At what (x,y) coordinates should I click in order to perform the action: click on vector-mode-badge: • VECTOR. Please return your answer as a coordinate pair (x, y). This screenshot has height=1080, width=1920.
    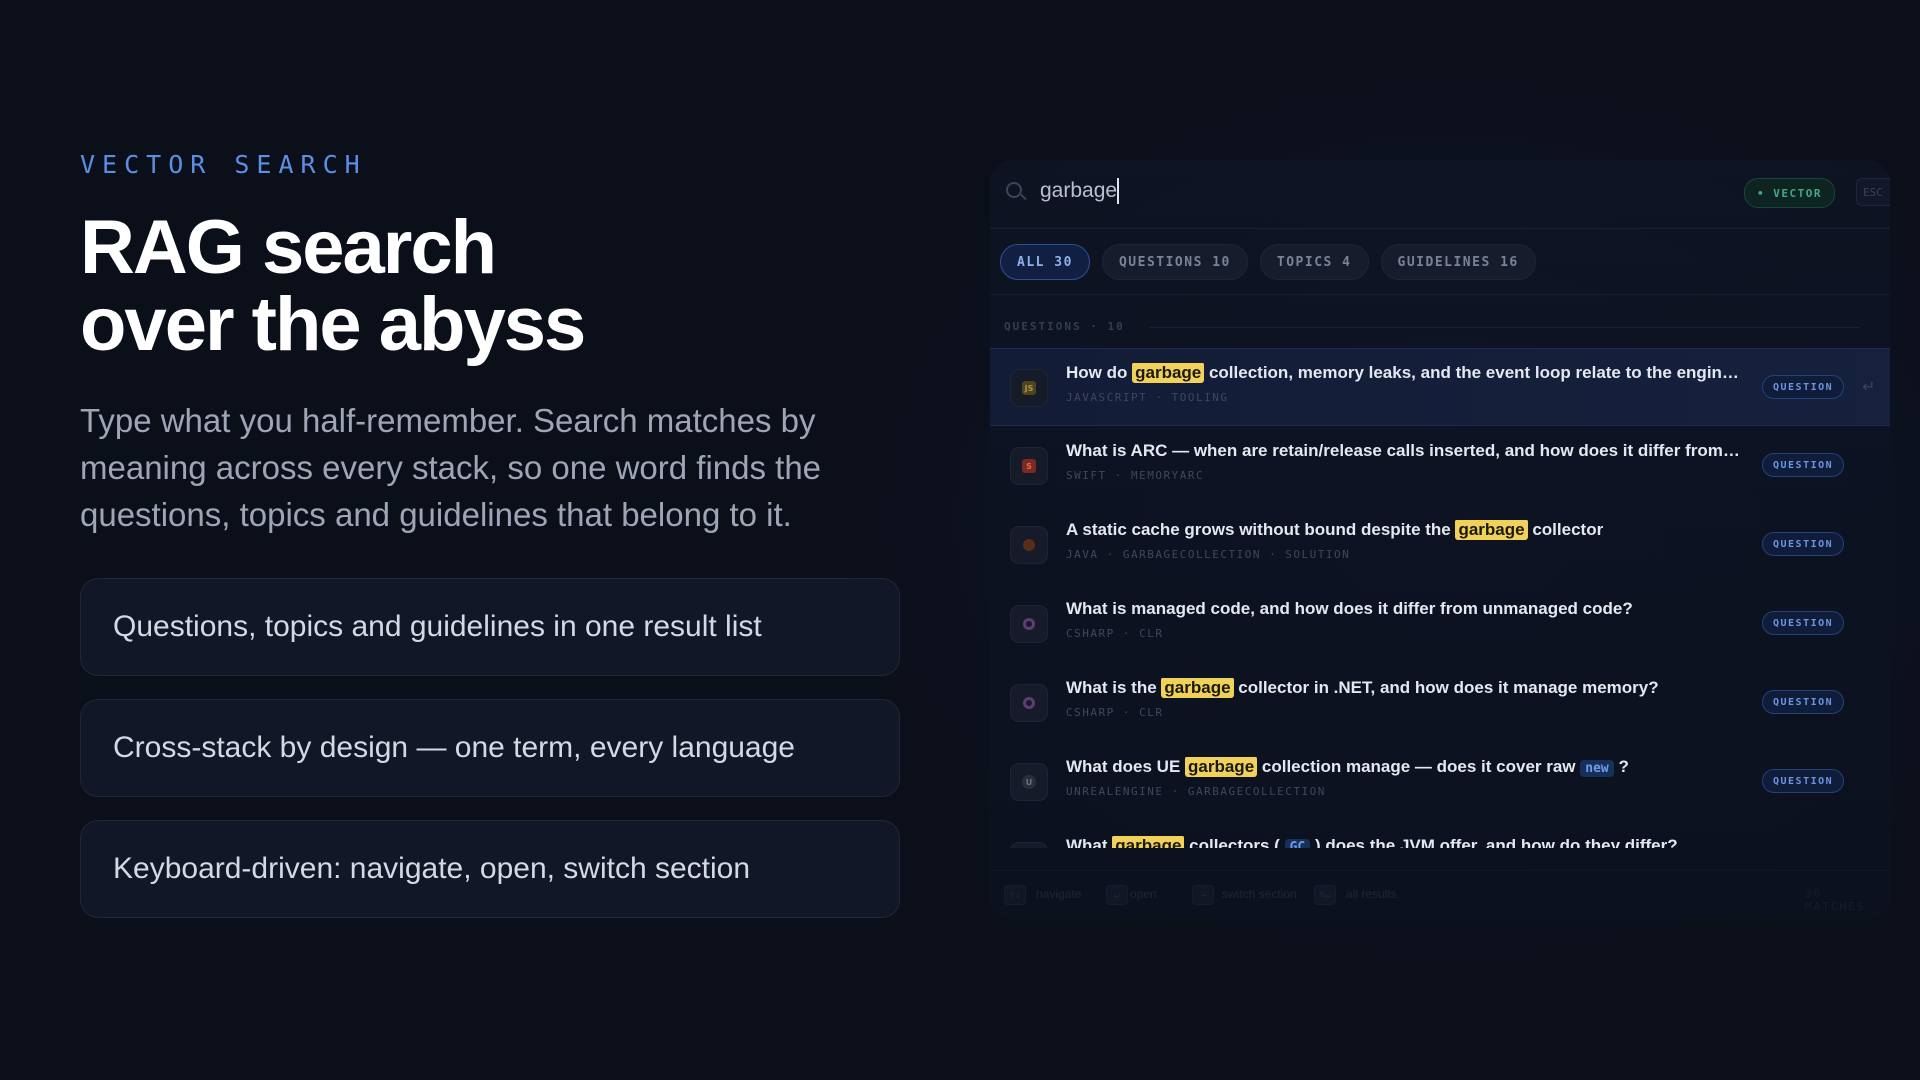
    Looking at the image, I should click on (1789, 193).